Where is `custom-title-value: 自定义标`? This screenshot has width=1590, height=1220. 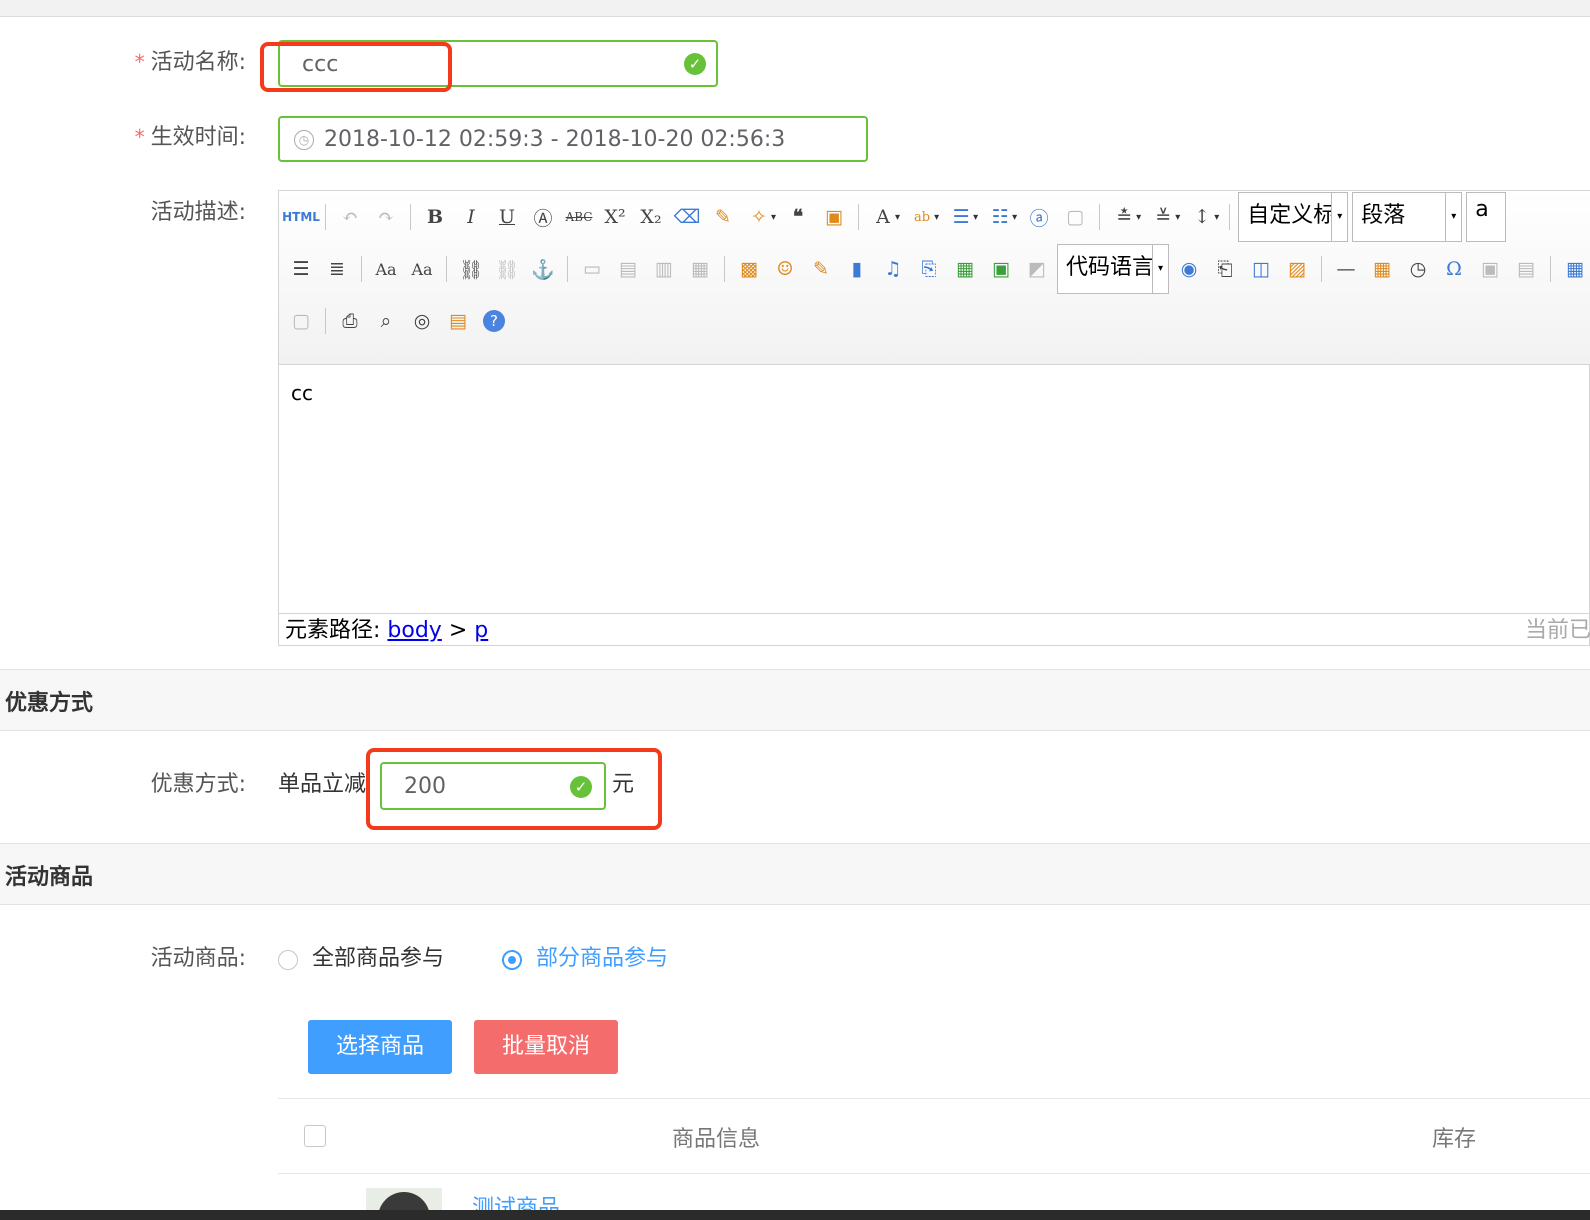 custom-title-value: 自定义标 is located at coordinates (1291, 215).